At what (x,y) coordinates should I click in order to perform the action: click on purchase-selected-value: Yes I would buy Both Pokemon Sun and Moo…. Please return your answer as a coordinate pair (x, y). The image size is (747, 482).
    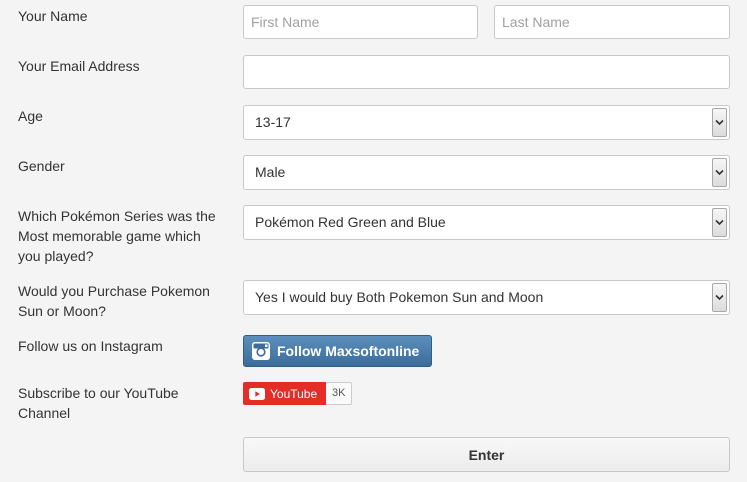
    Looking at the image, I should click on (399, 297).